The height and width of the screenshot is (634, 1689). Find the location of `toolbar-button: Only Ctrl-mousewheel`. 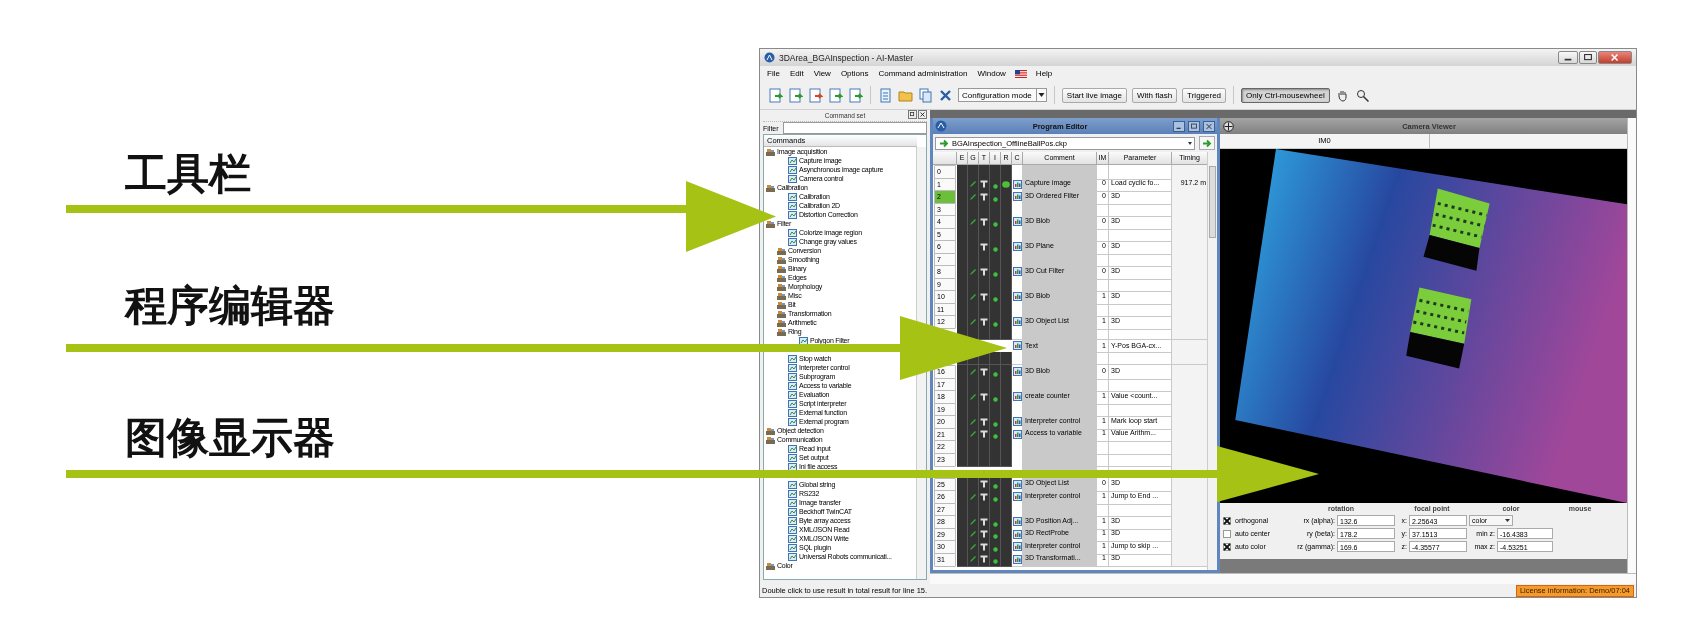

toolbar-button: Only Ctrl-mousewheel is located at coordinates (1285, 95).